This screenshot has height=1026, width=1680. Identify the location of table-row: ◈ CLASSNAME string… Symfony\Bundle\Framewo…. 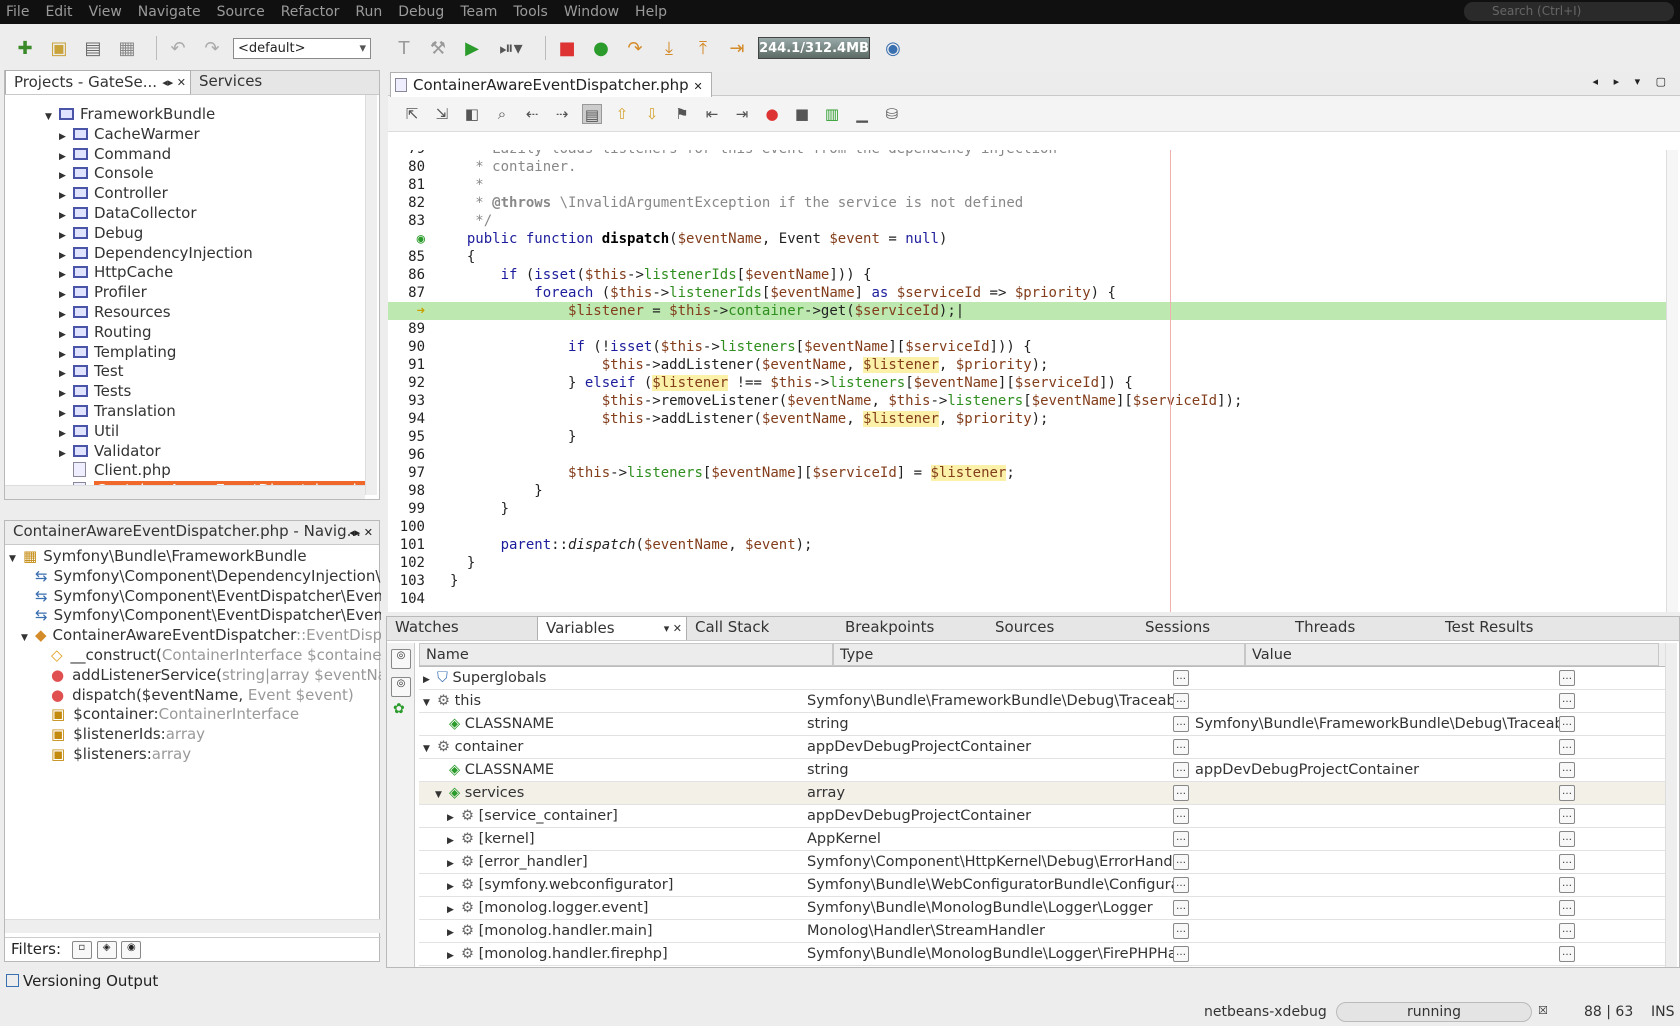
(1043, 724).